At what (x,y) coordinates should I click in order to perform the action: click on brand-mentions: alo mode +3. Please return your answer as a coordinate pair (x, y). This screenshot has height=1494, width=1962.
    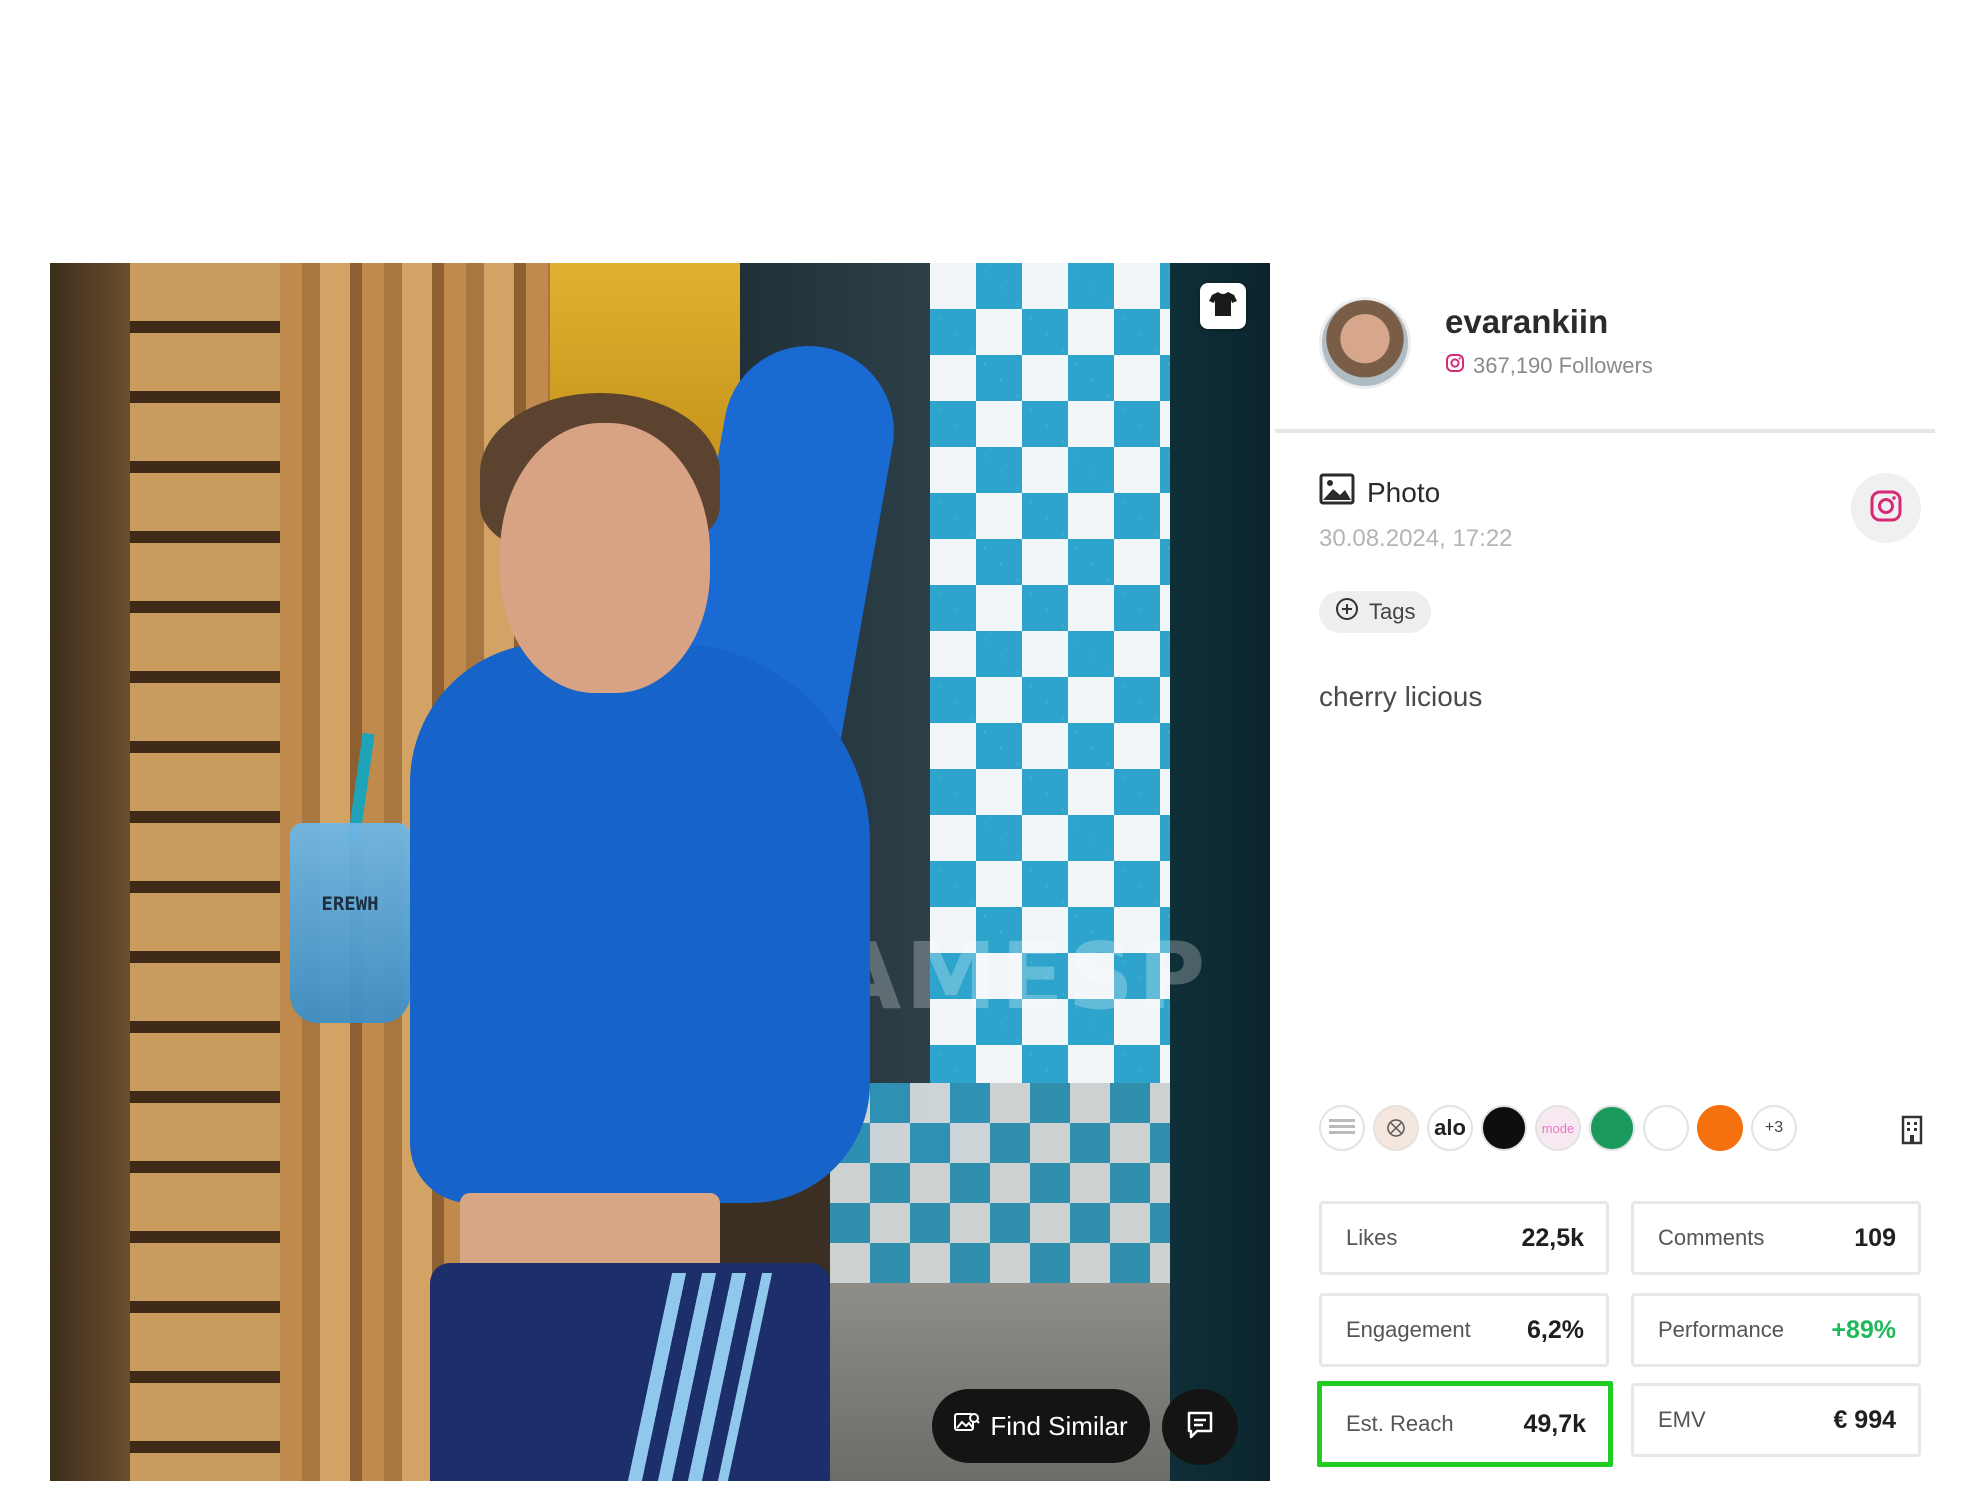
    Looking at the image, I should click on (1558, 1128).